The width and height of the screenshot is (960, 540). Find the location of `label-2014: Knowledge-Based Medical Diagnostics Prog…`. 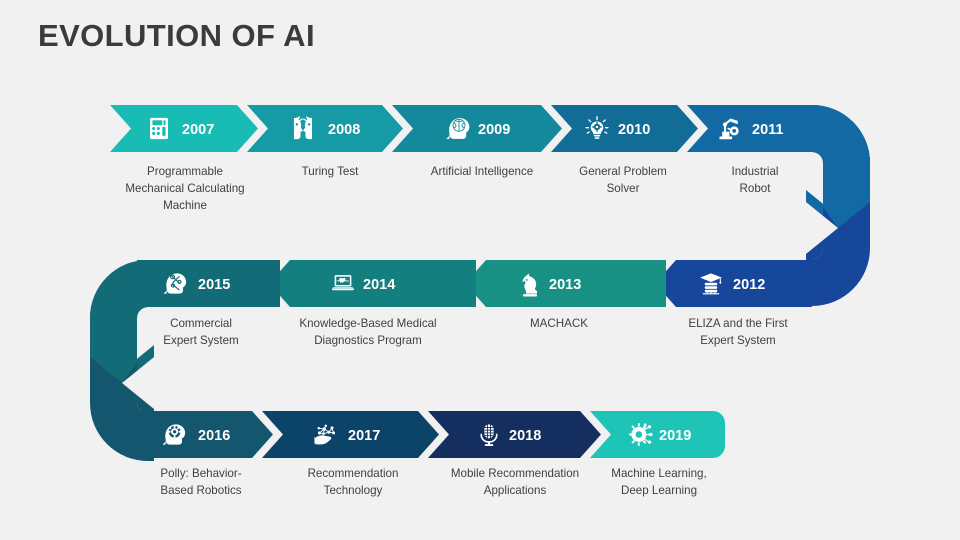

label-2014: Knowledge-Based Medical Diagnostics Prog… is located at coordinates (368, 332).